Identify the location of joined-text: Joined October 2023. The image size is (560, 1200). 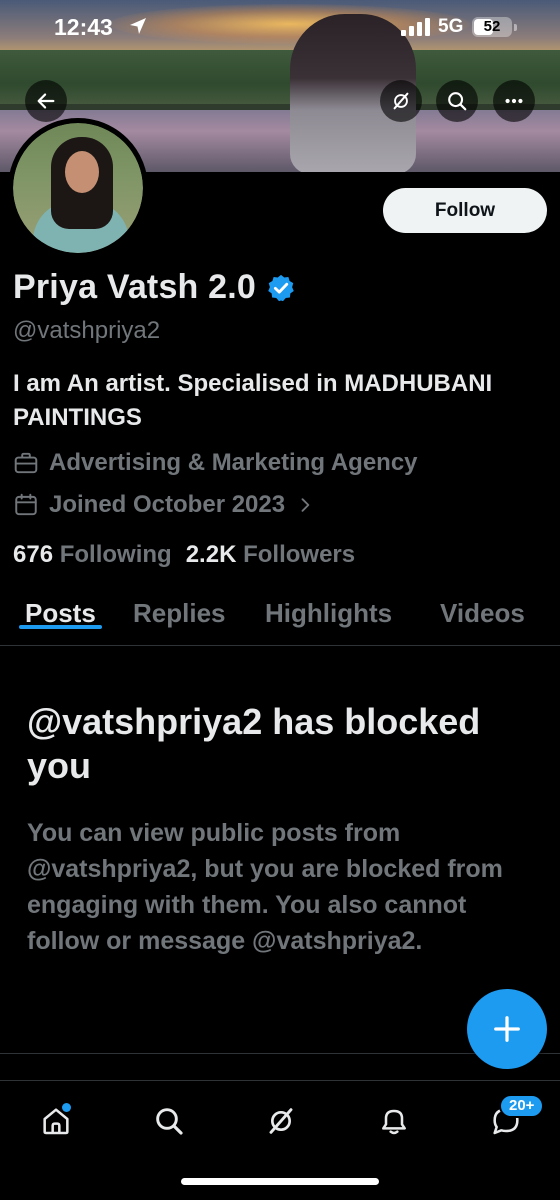
(167, 504).